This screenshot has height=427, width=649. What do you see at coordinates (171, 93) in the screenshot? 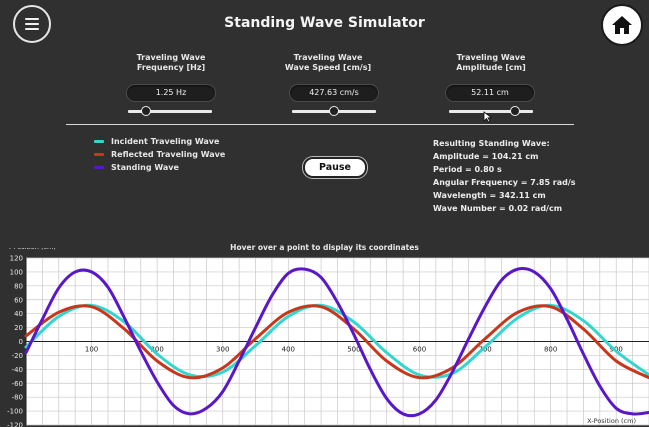
I see `frequency-value: 1.25 Hz` at bounding box center [171, 93].